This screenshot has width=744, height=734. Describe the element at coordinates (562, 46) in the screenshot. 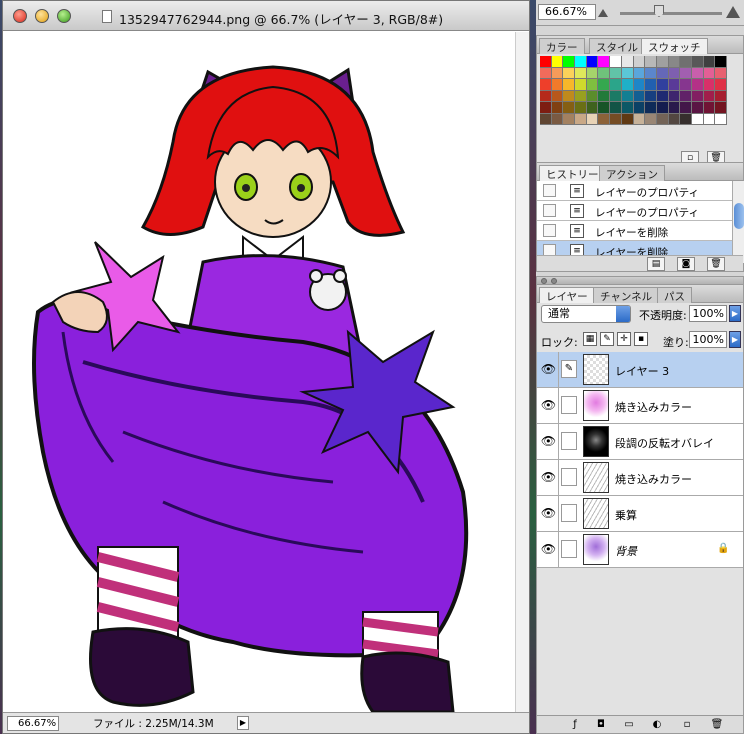

I see `tab-color: カラー` at that location.